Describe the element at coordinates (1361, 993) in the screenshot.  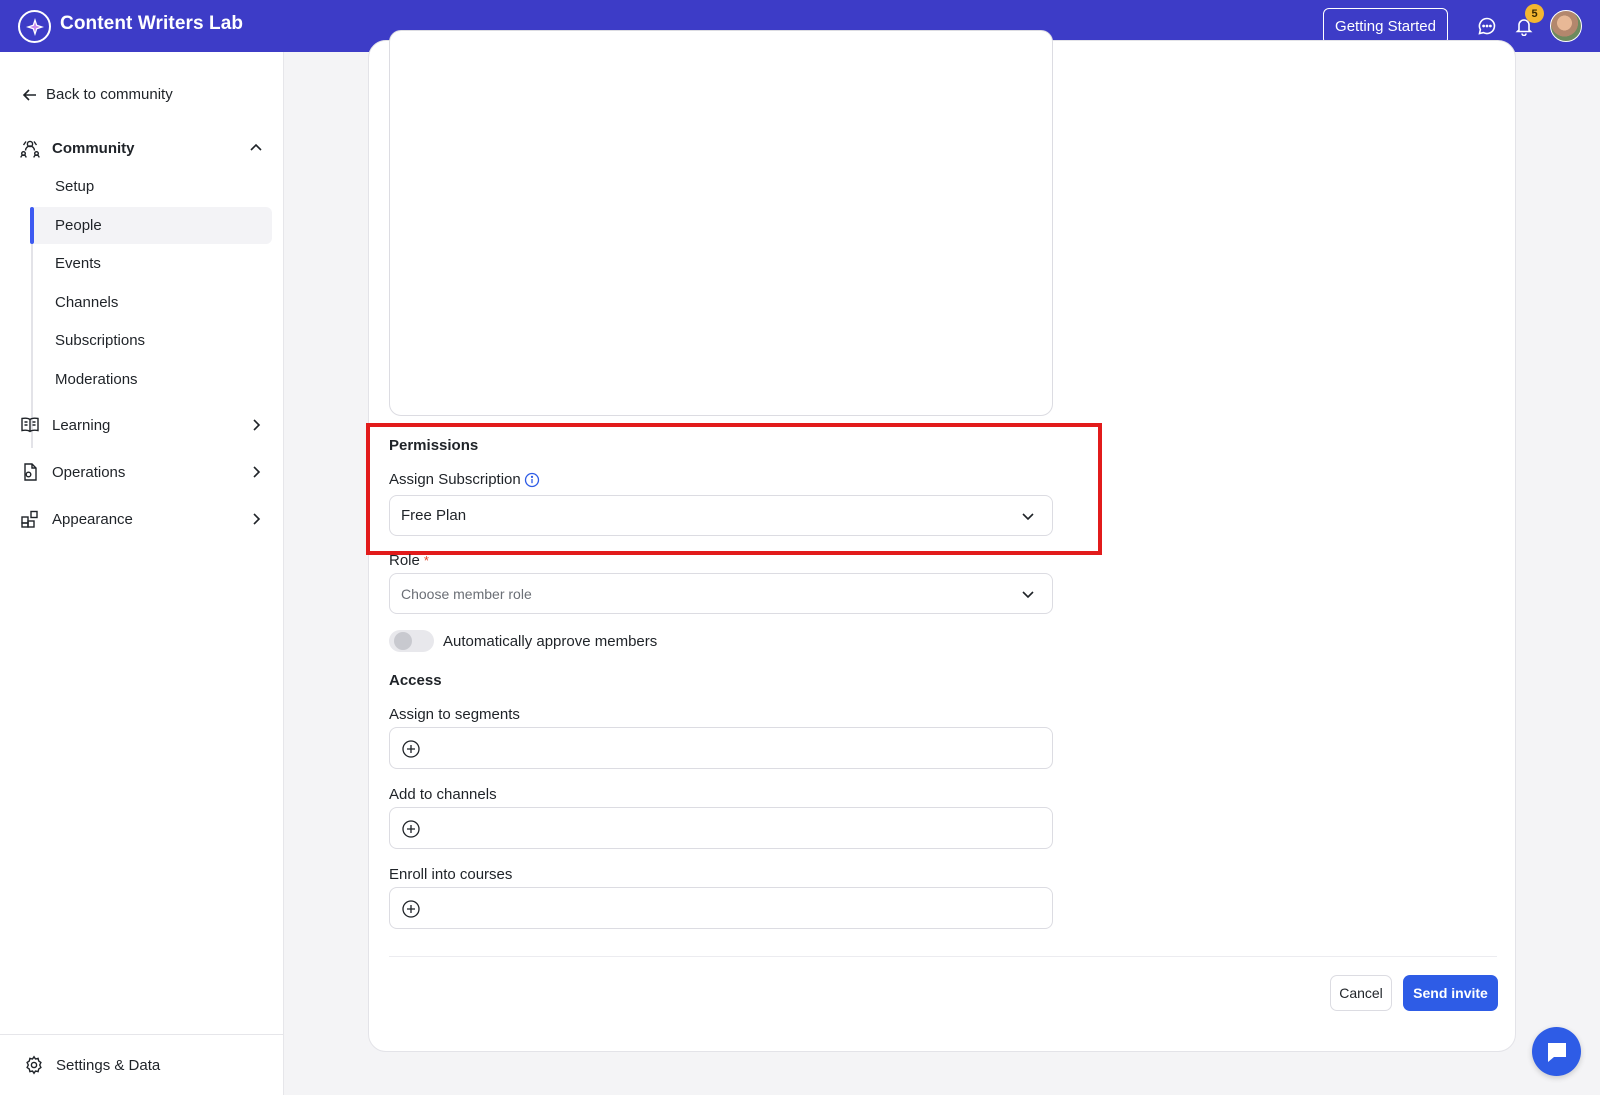
I see `cancel-button: Cancel` at that location.